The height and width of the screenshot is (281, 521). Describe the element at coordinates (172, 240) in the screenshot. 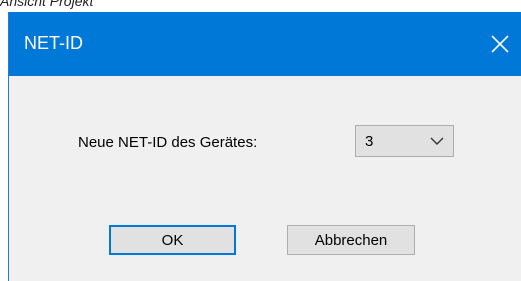

I see `ok-button: OK` at that location.